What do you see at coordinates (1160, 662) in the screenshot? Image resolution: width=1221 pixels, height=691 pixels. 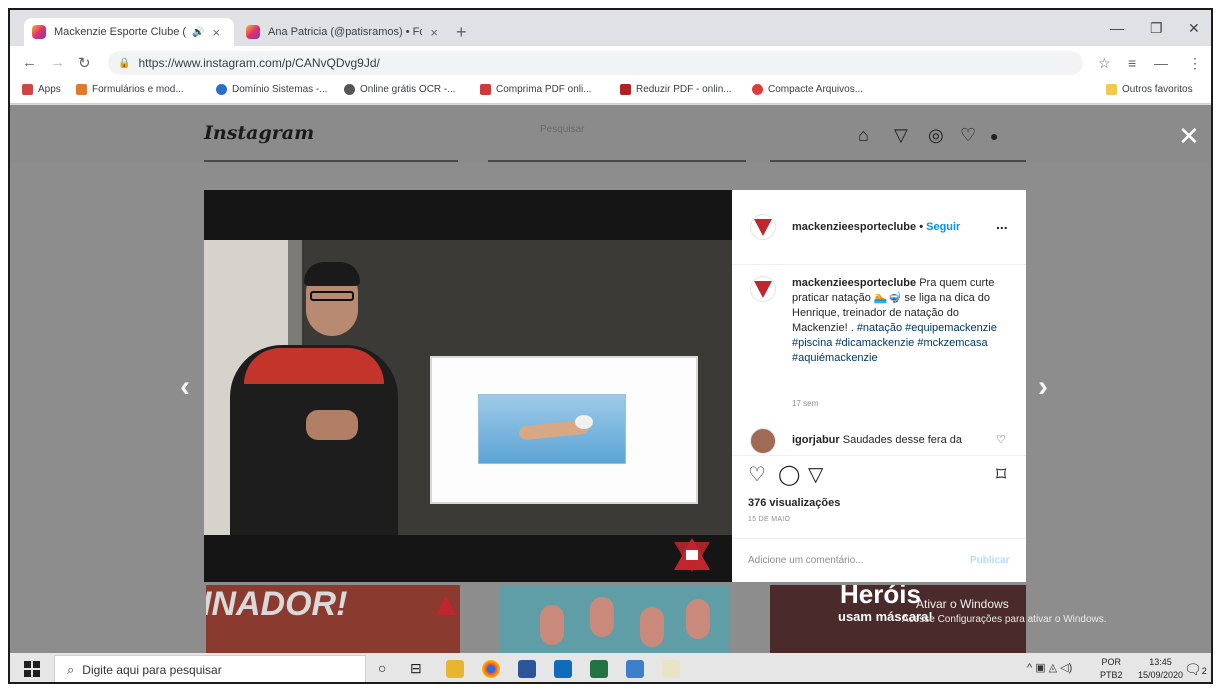 I see `clock-time: 13:45` at bounding box center [1160, 662].